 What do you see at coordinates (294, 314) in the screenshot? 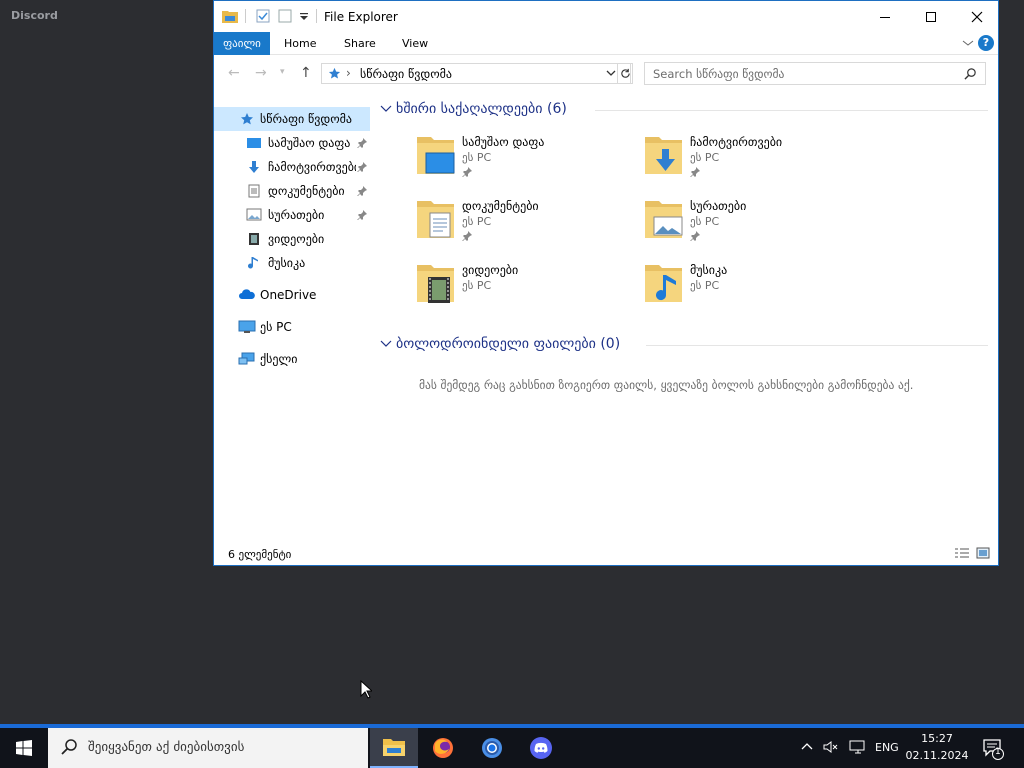
I see `navigation-pane: სწრაფი წვდომა სამუშაო დაფა ჩამოტვირთვები` at bounding box center [294, 314].